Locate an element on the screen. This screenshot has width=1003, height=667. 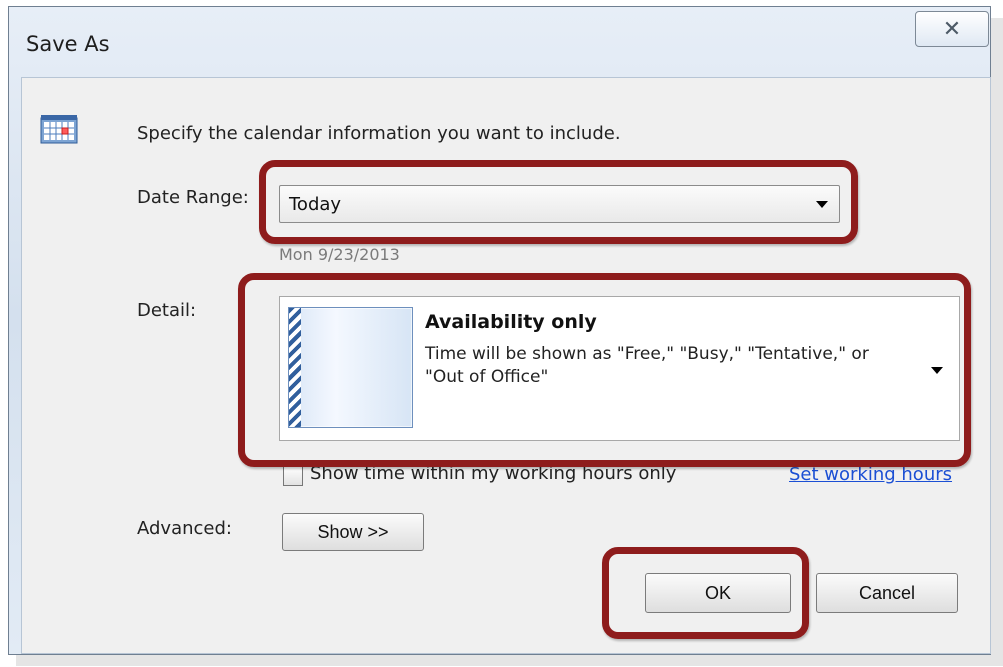
ok-button: OK is located at coordinates (718, 593).